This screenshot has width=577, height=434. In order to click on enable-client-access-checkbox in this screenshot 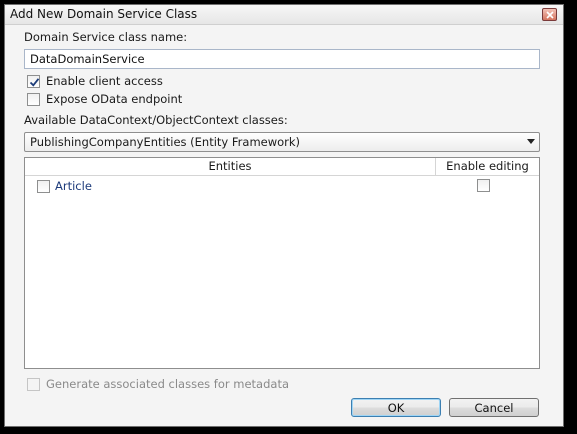, I will do `click(33, 81)`.